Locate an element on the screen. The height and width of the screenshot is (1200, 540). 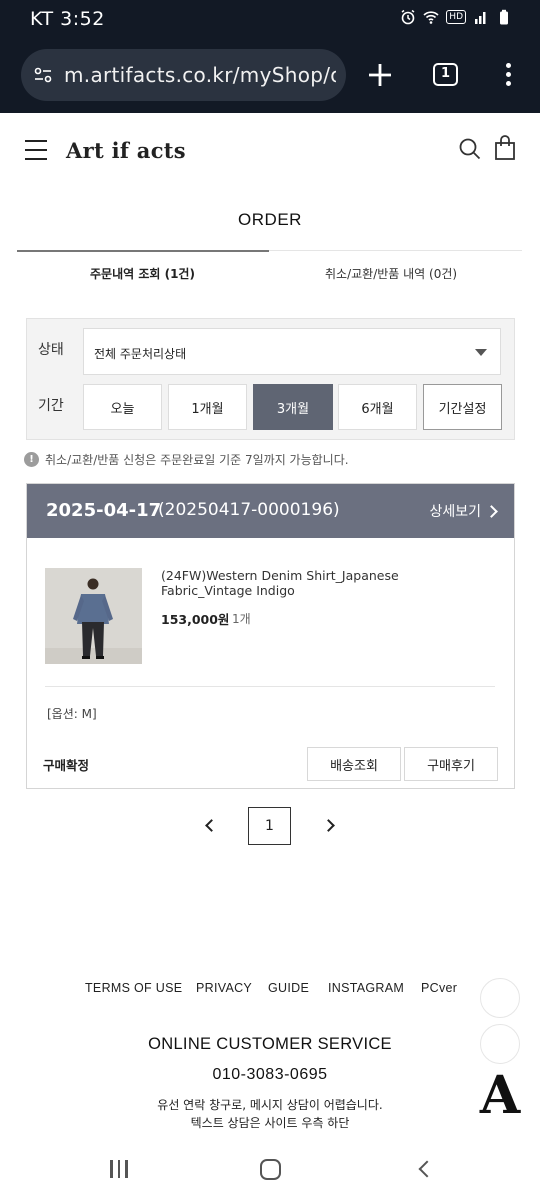
footer-link-terms: TERMS OF USE is located at coordinates (133, 988).